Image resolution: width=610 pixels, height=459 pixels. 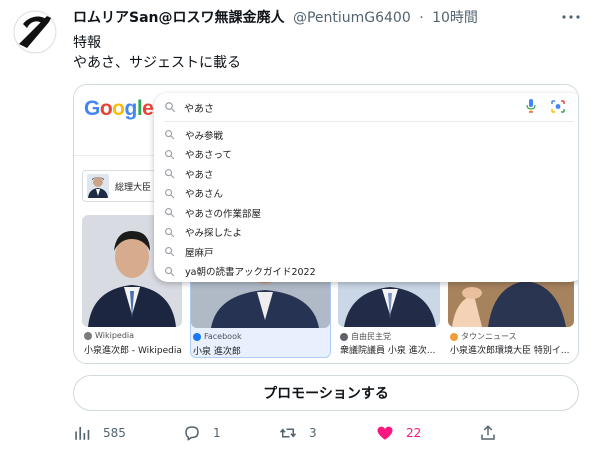 I want to click on suggestion-item: やみ探したよ, so click(x=366, y=233).